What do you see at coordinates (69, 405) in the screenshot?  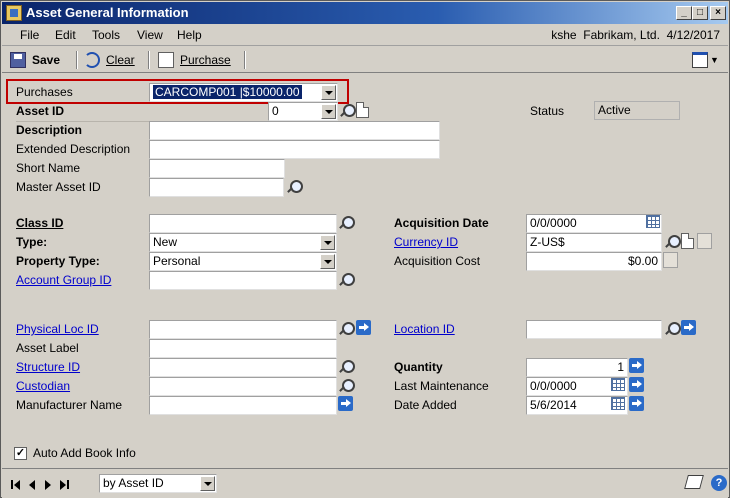 I see `manufacturer-name-label: Manufacturer Name` at bounding box center [69, 405].